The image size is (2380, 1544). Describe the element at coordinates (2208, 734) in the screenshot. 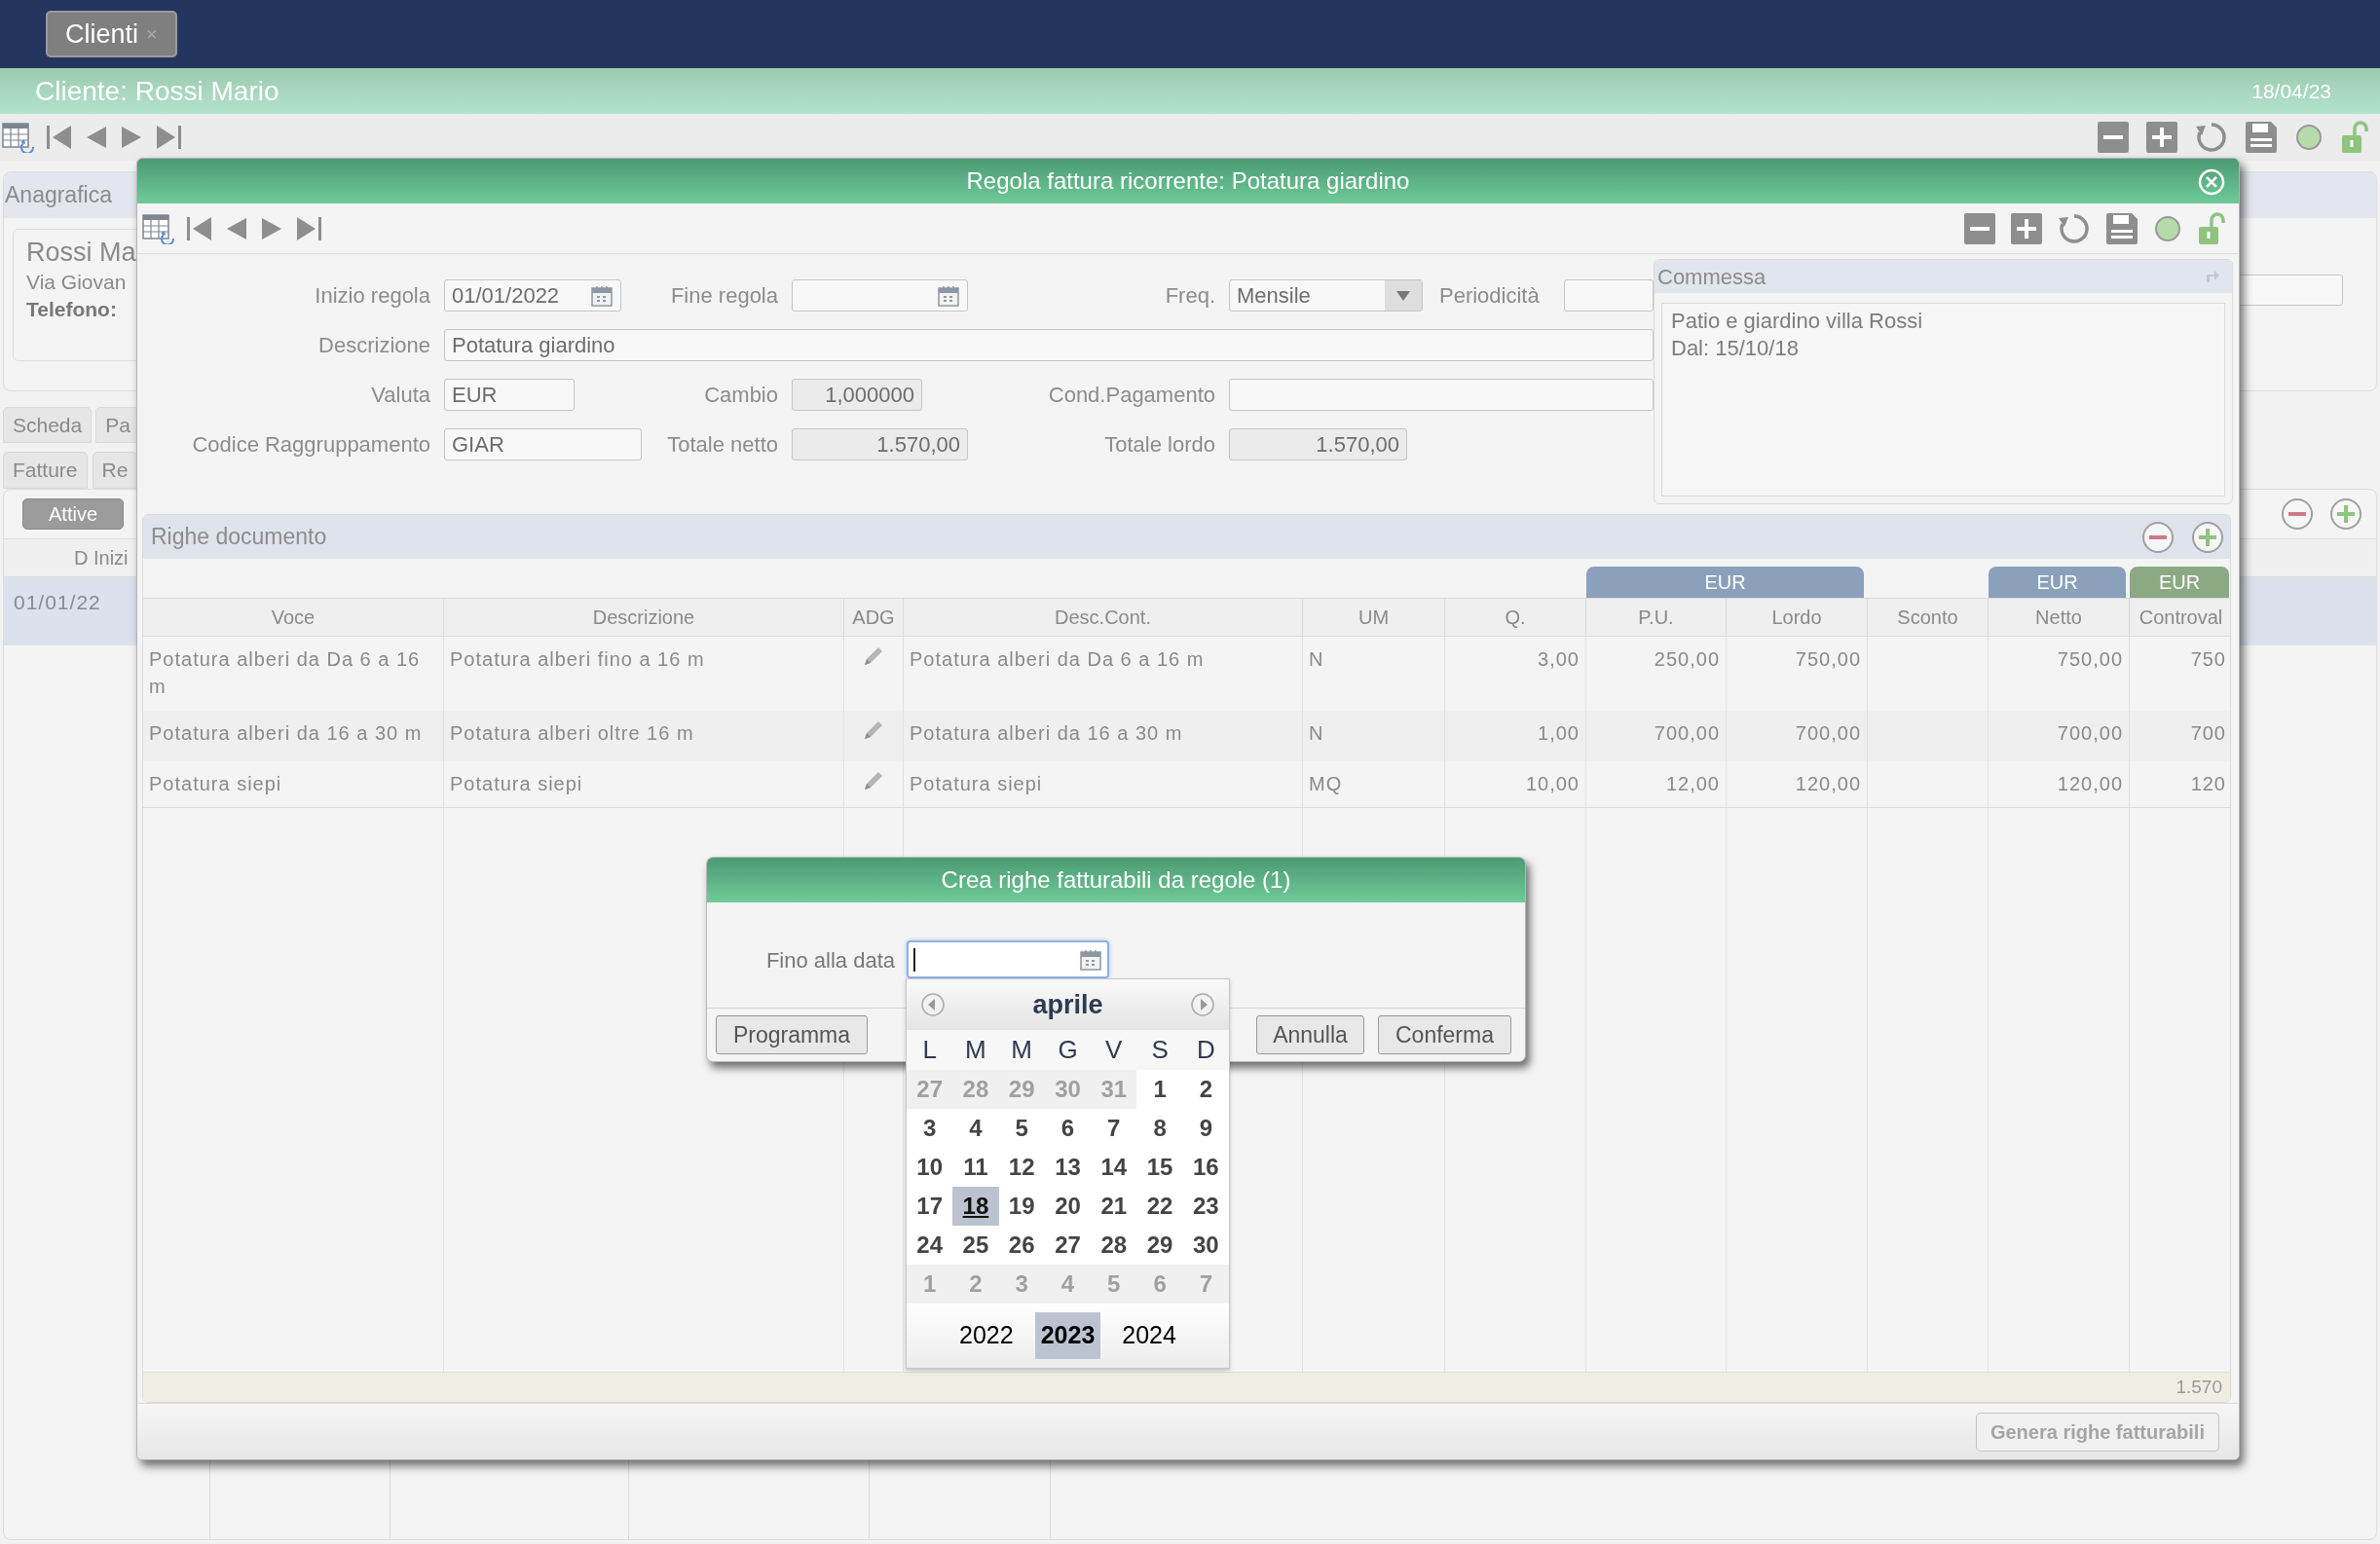

I see `table-cell-text: 700` at that location.